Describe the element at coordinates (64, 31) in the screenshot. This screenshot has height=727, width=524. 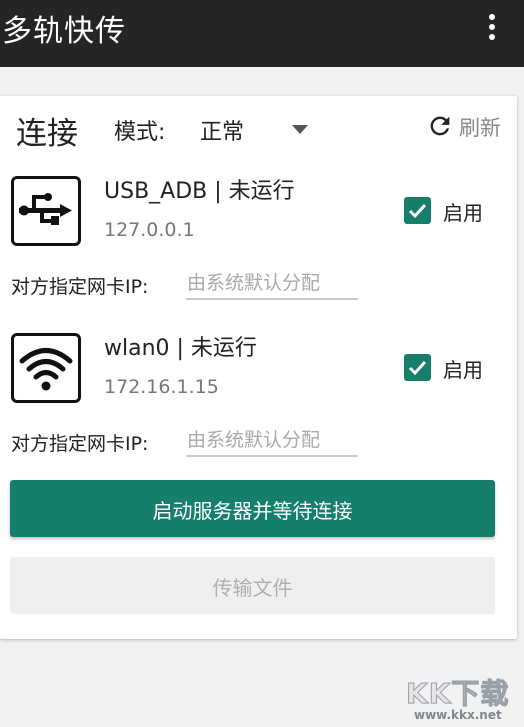
I see `app-title: 多轨快传` at that location.